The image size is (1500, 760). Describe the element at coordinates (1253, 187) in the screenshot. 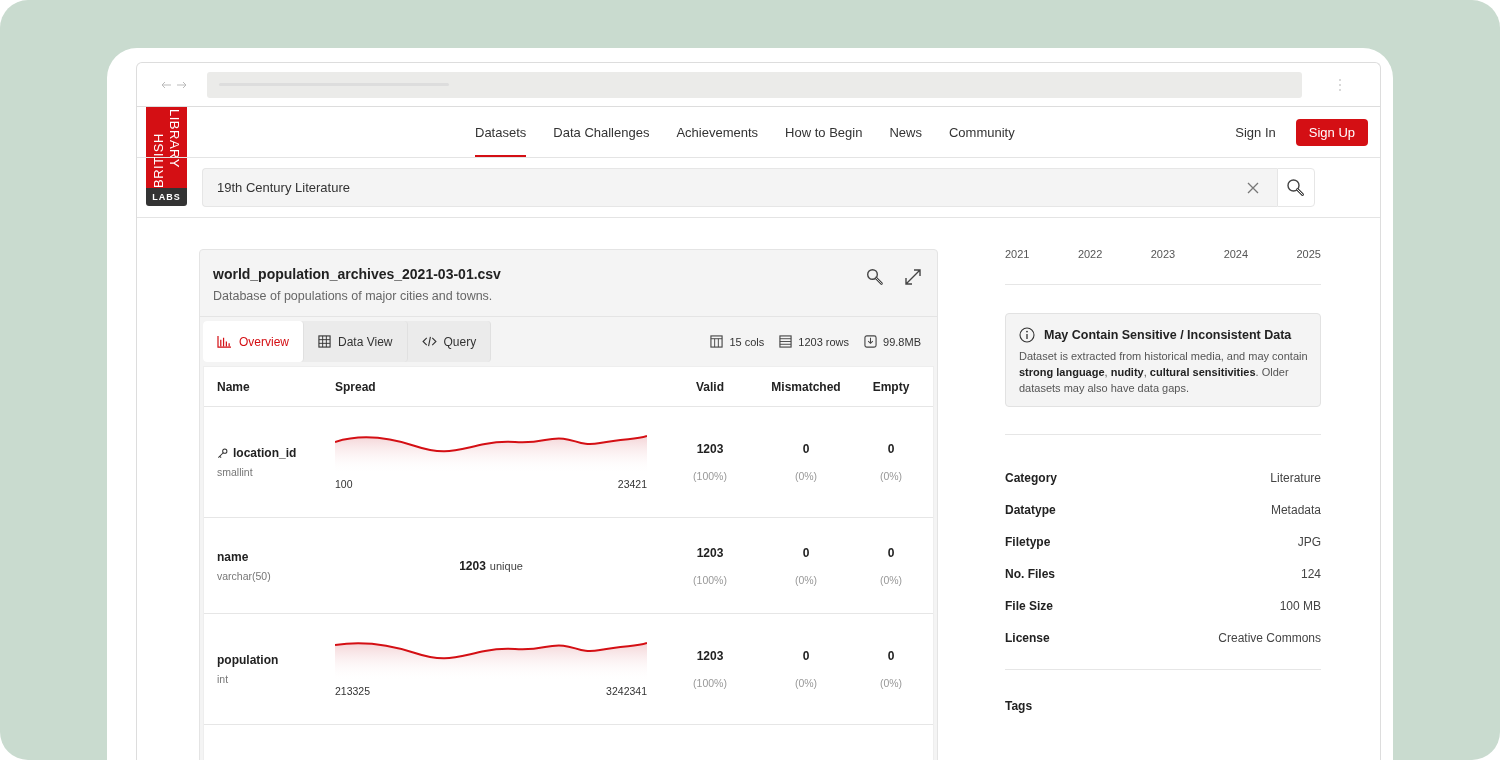

I see `clear-icon` at that location.